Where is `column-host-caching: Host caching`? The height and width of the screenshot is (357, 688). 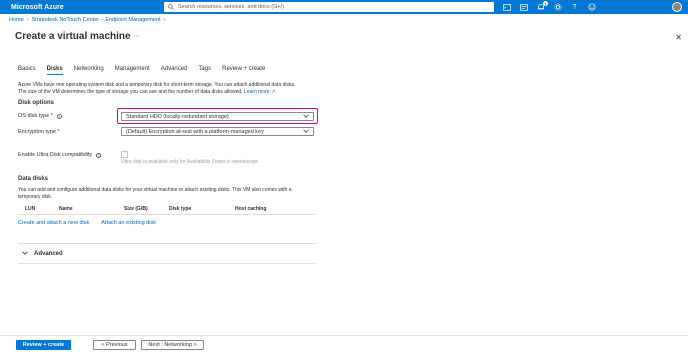 column-host-caching: Host caching is located at coordinates (251, 209).